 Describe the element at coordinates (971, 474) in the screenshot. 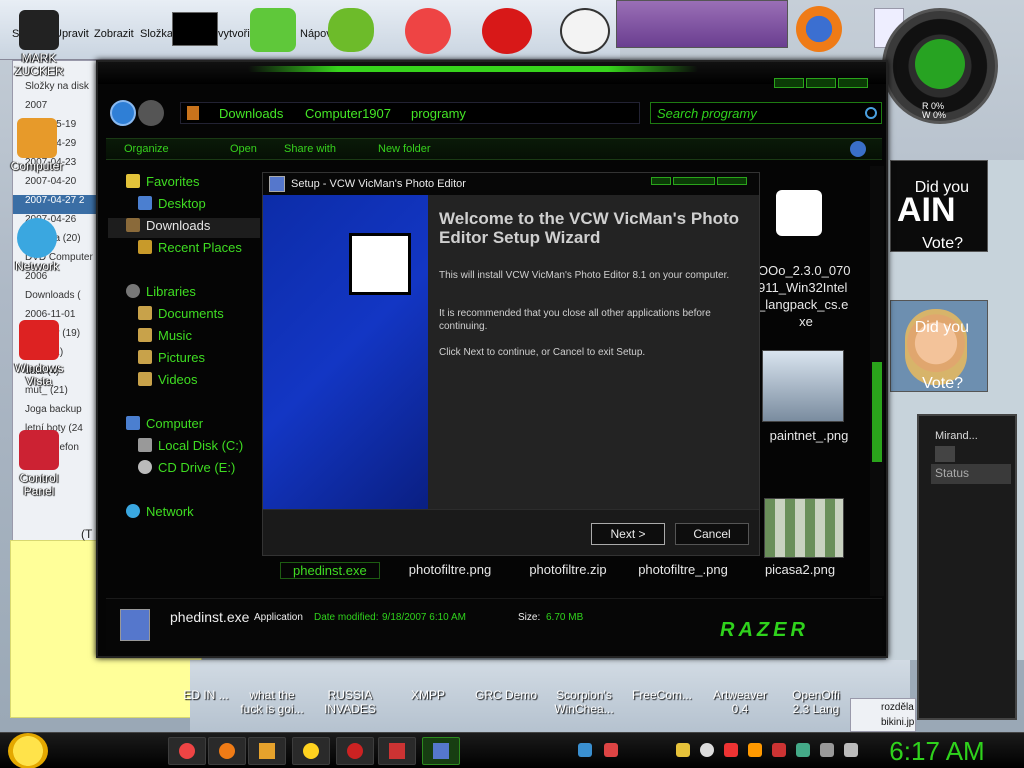

I see `miranda-status-button: Status` at that location.